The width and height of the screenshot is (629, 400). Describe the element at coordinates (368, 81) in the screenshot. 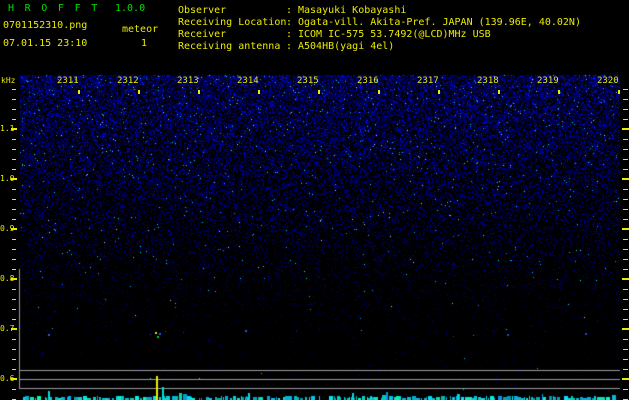

I see `x-axis-label: 2316` at that location.